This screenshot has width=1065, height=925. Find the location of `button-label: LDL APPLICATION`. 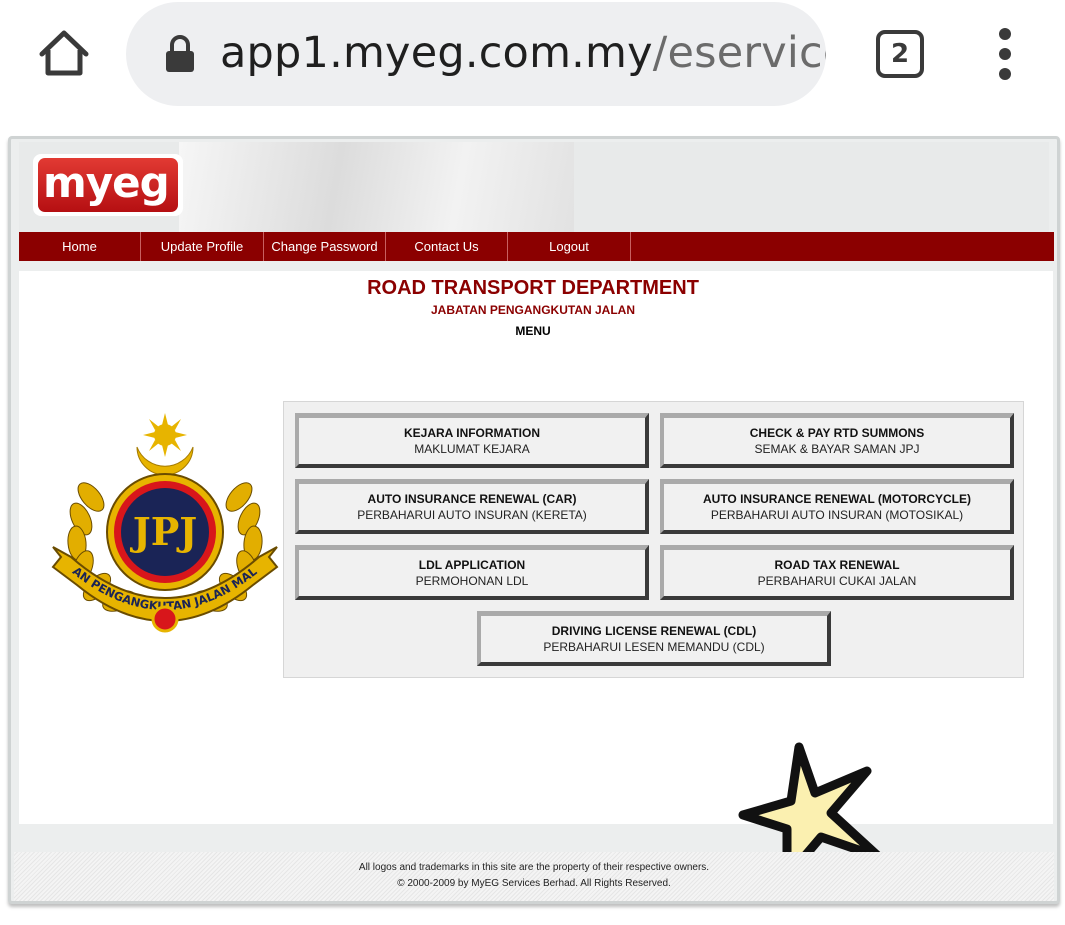

button-label: LDL APPLICATION is located at coordinates (472, 565).